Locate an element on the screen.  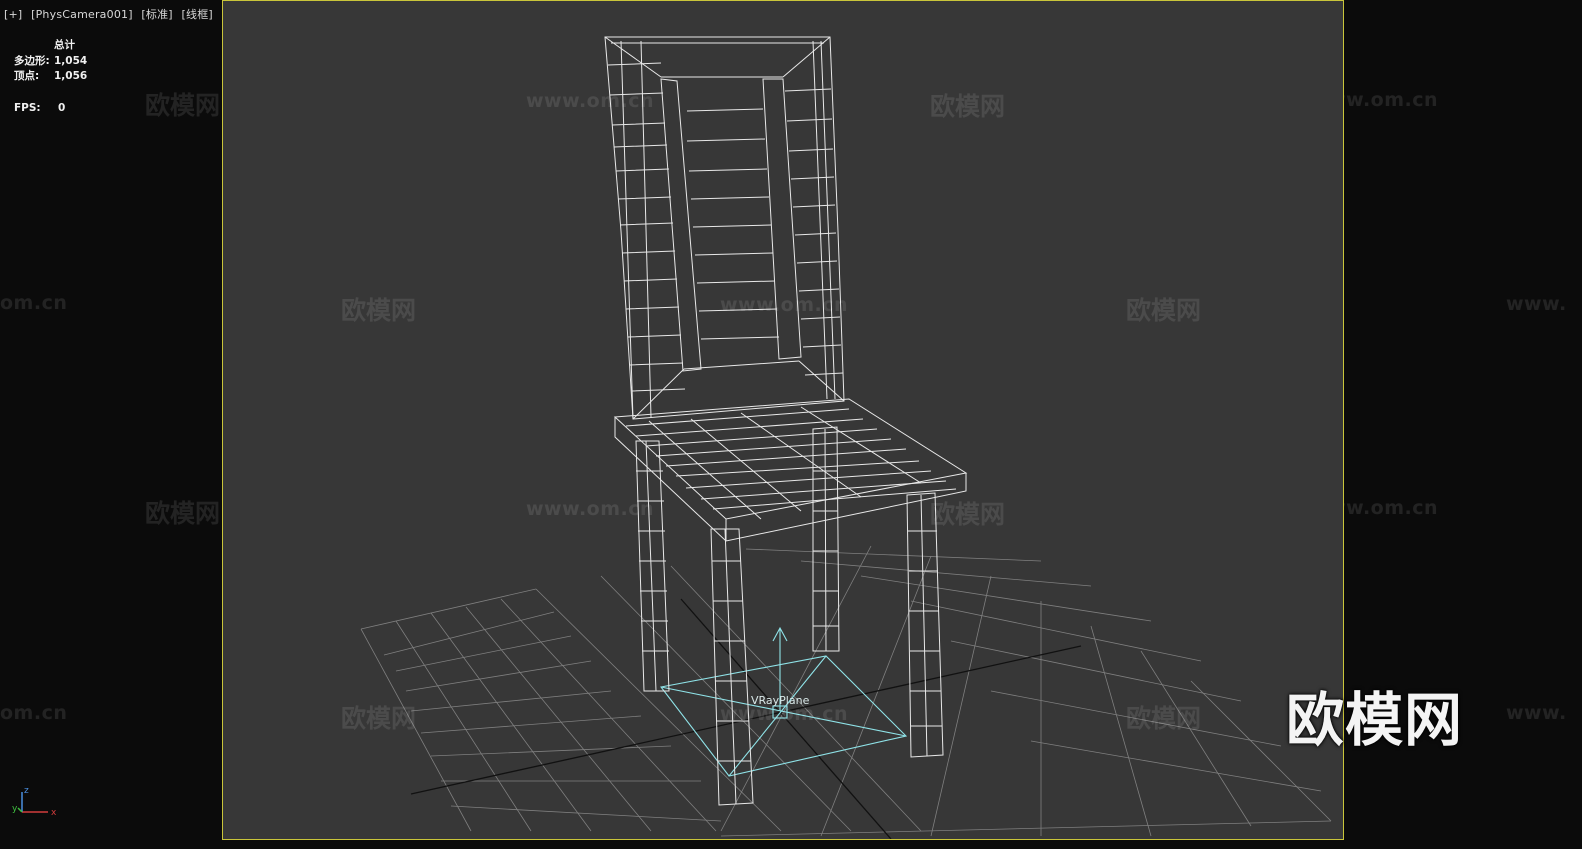
stats-row-polygons: 多边形: 1,054 is located at coordinates (50, 62).